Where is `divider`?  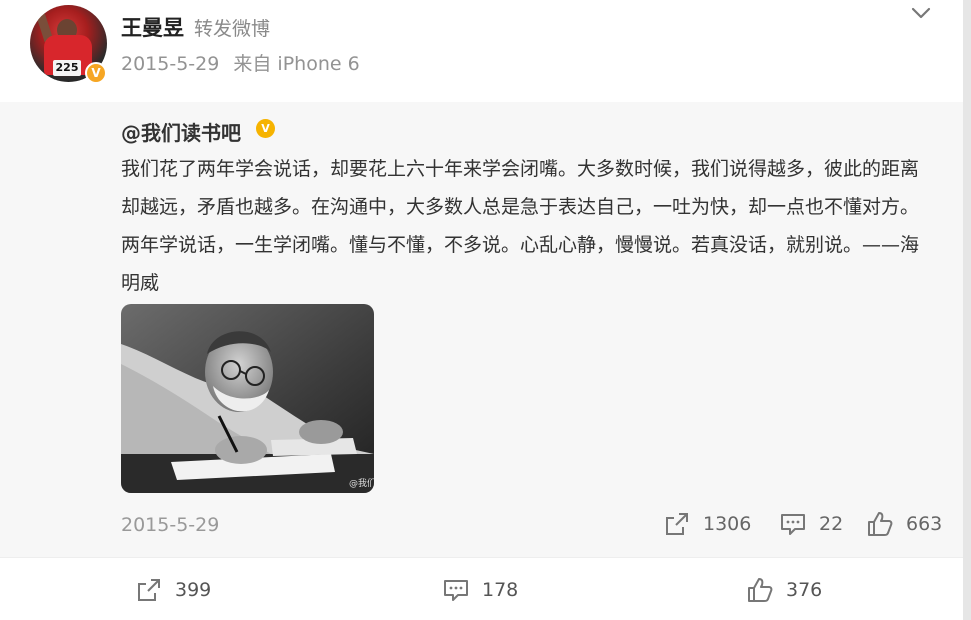 divider is located at coordinates (481, 557).